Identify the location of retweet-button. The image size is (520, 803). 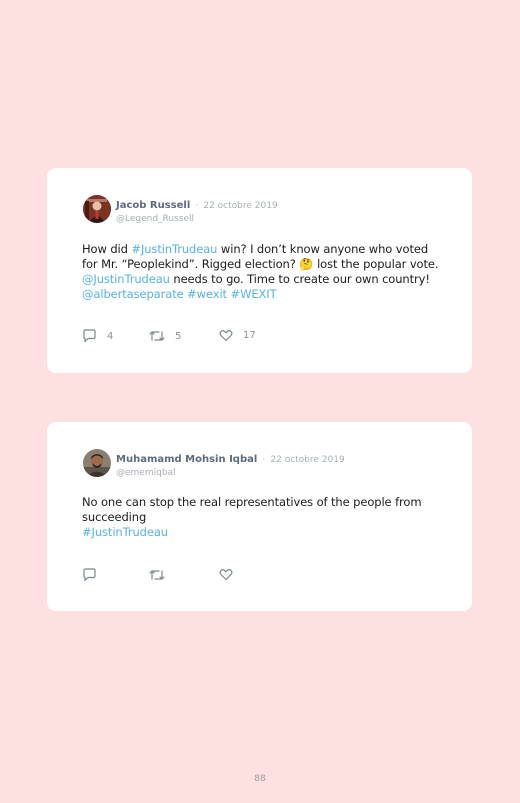
(157, 575).